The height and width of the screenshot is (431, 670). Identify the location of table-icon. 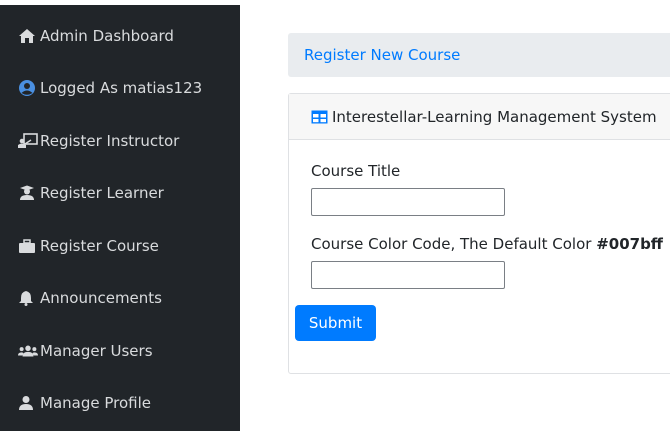
(319, 117).